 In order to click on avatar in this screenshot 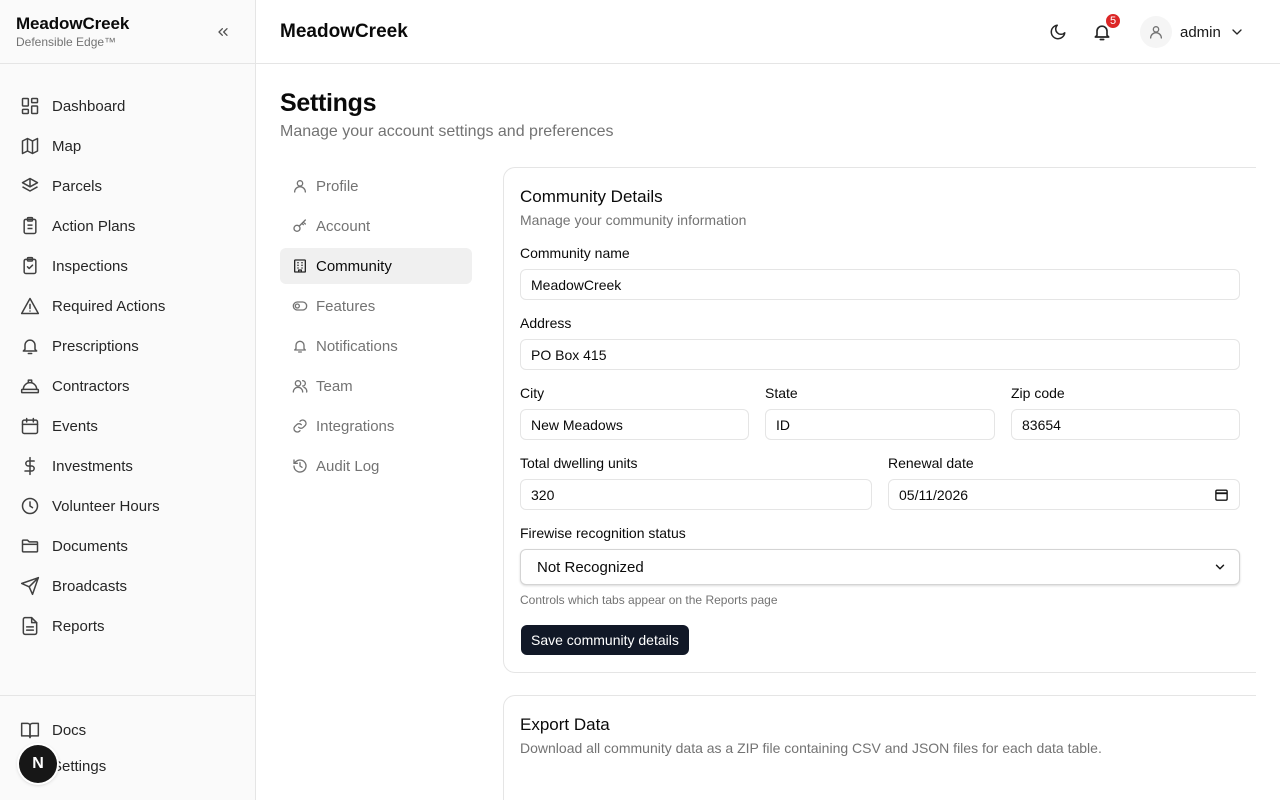, I will do `click(1156, 32)`.